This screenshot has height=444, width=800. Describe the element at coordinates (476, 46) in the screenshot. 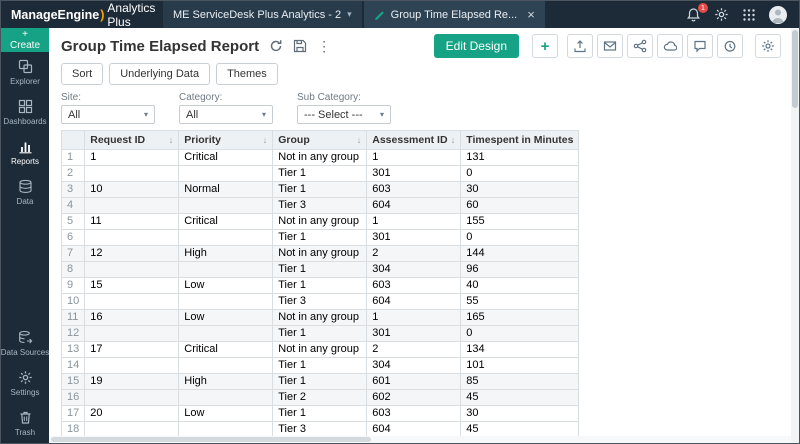

I see `edit-design-button: Edit Design` at that location.